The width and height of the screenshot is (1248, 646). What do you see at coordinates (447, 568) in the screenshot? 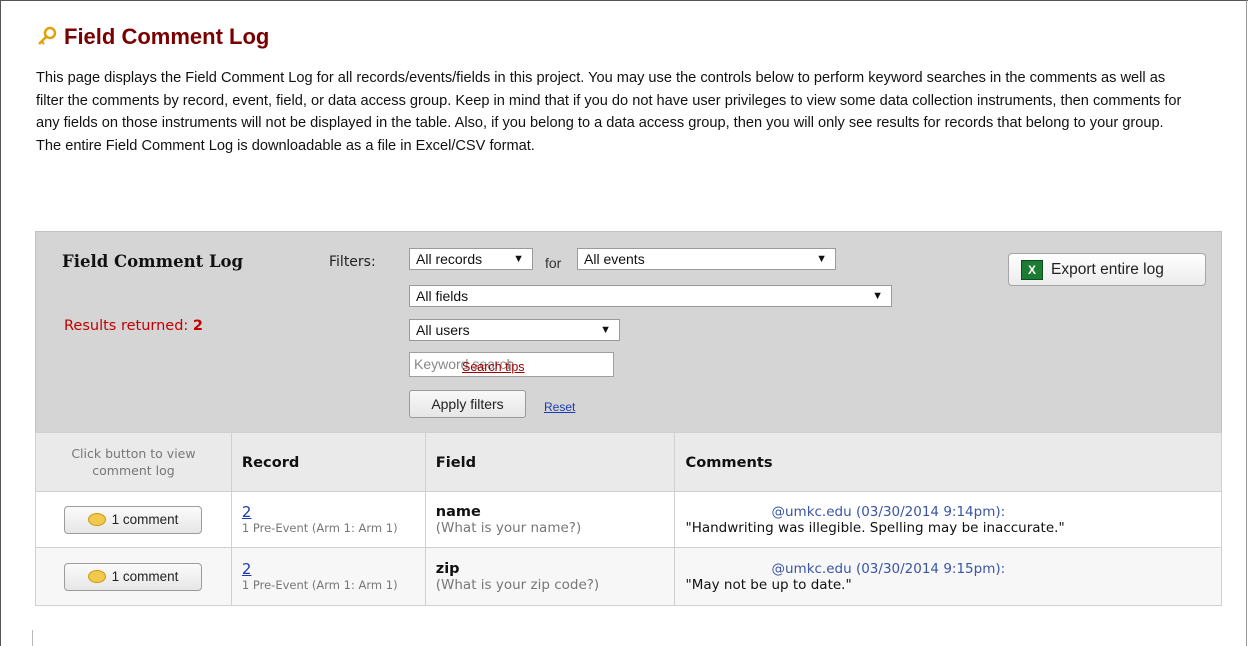
I see `field-name: zip` at bounding box center [447, 568].